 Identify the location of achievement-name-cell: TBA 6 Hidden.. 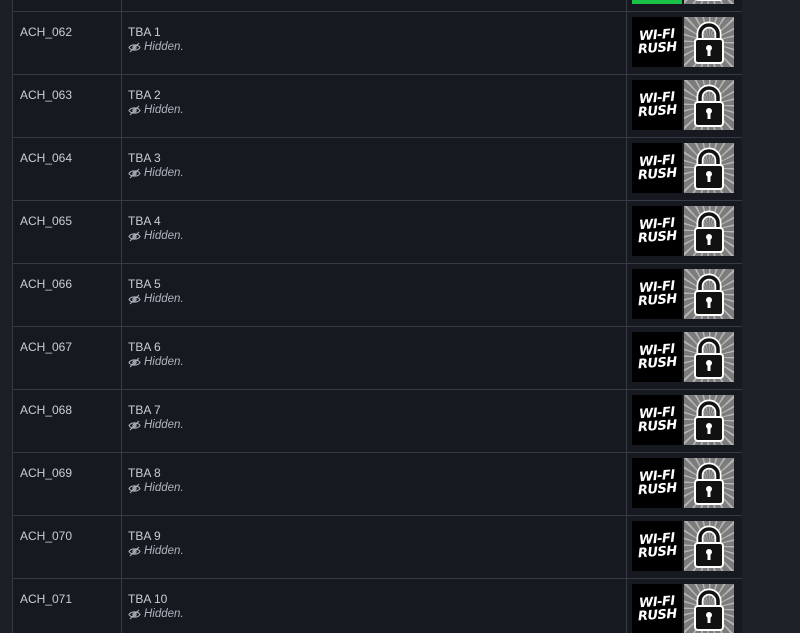
(374, 358).